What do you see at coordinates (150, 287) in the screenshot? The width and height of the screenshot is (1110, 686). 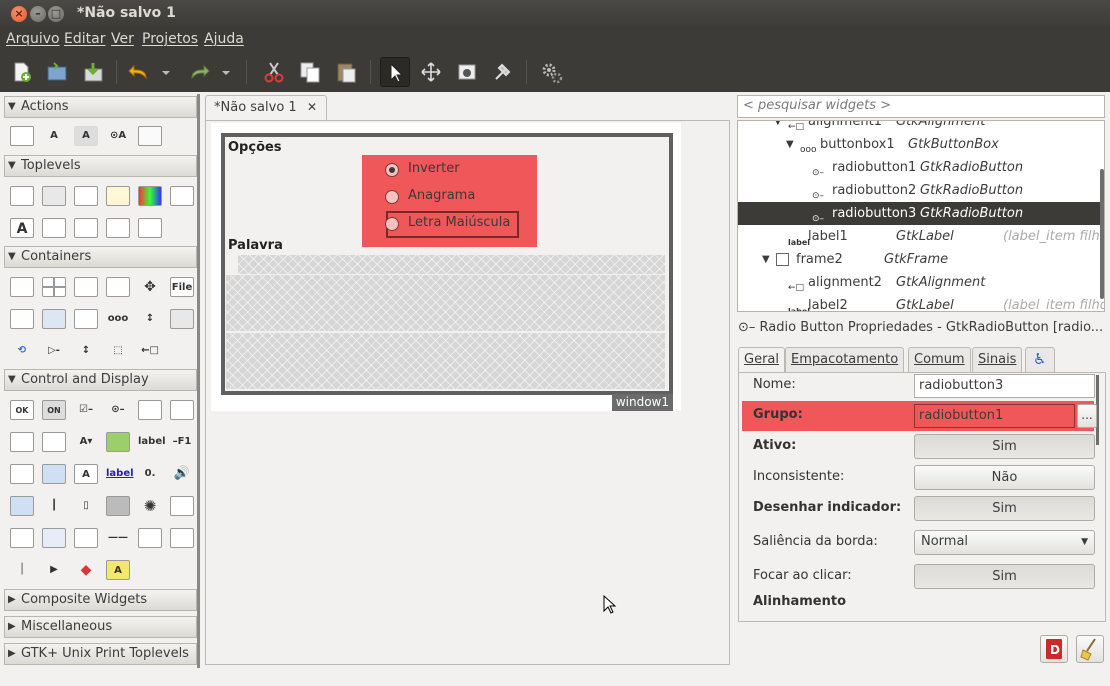 I see `palette-item-fixed: ✥` at bounding box center [150, 287].